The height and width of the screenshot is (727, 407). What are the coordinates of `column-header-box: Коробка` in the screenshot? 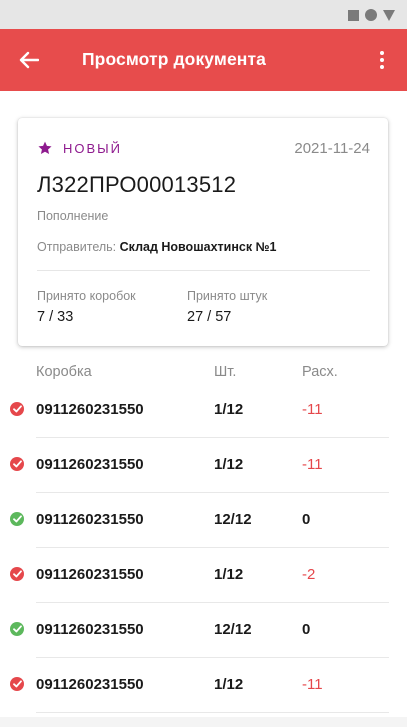 It's located at (64, 372).